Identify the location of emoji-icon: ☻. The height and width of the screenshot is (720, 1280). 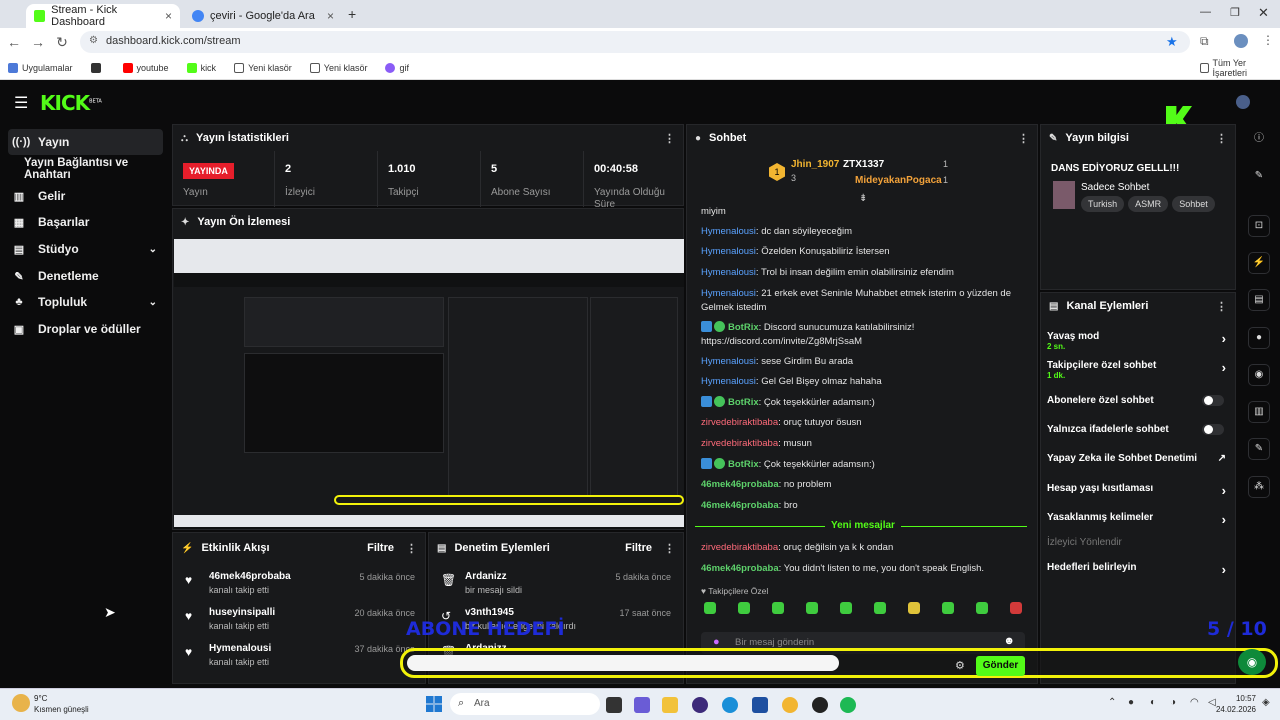
(1009, 641).